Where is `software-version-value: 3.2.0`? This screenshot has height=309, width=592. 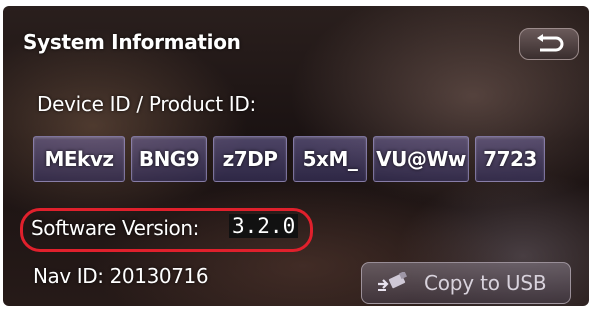
software-version-value: 3.2.0 is located at coordinates (264, 226).